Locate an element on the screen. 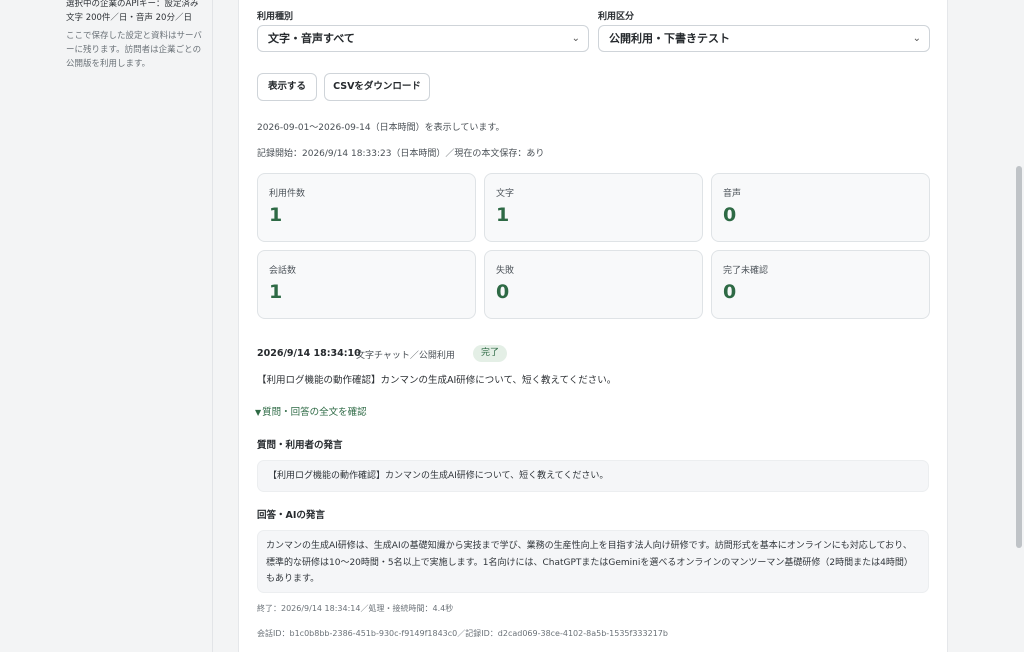 The width and height of the screenshot is (1024, 652). usage-scope-label: 利用区分 is located at coordinates (616, 17).